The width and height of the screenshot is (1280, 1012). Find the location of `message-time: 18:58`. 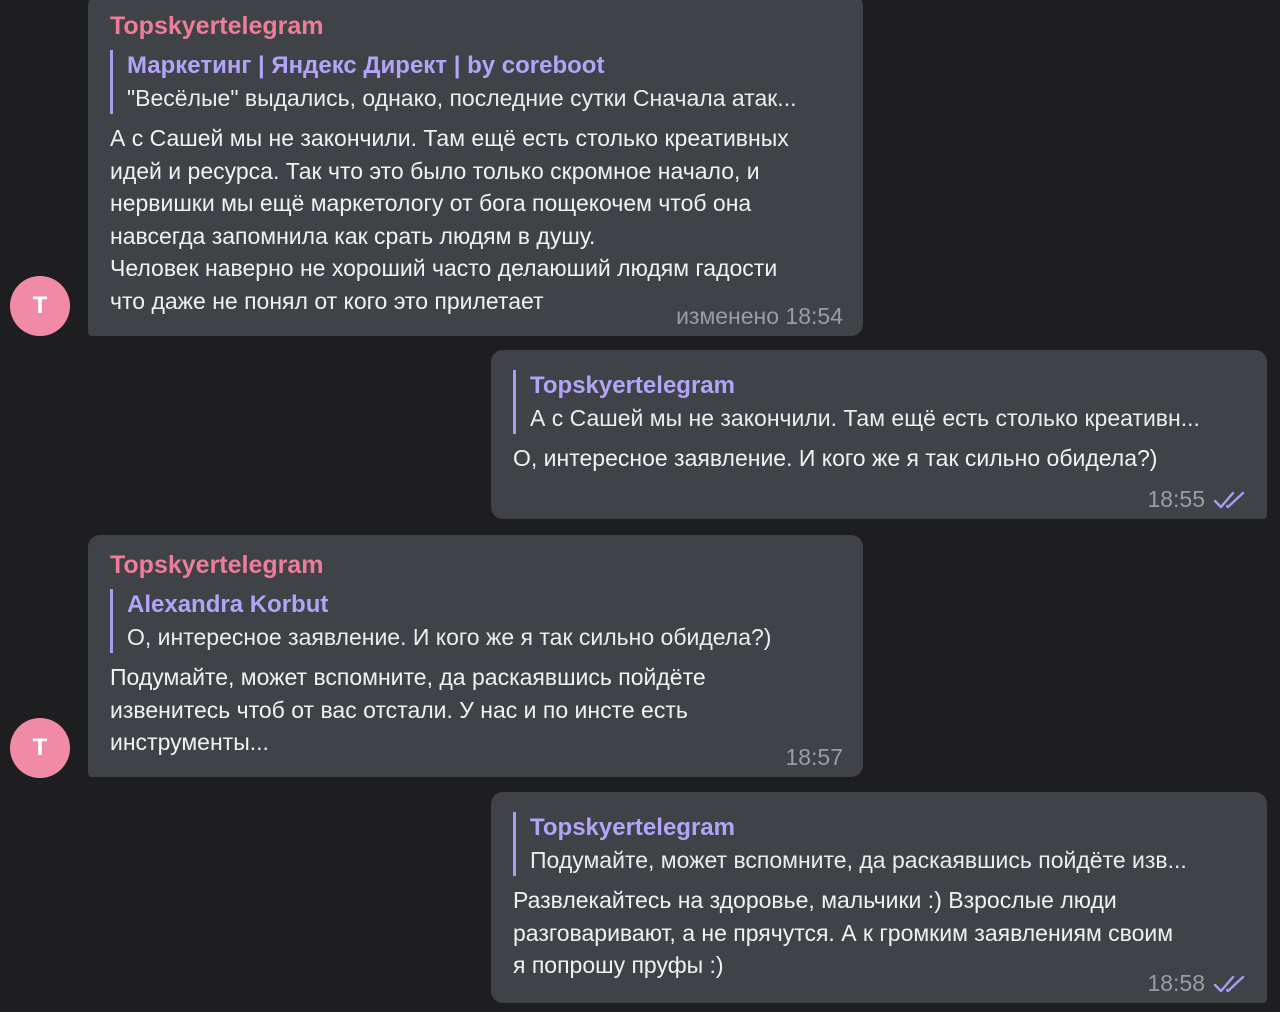

message-time: 18:58 is located at coordinates (1176, 983).